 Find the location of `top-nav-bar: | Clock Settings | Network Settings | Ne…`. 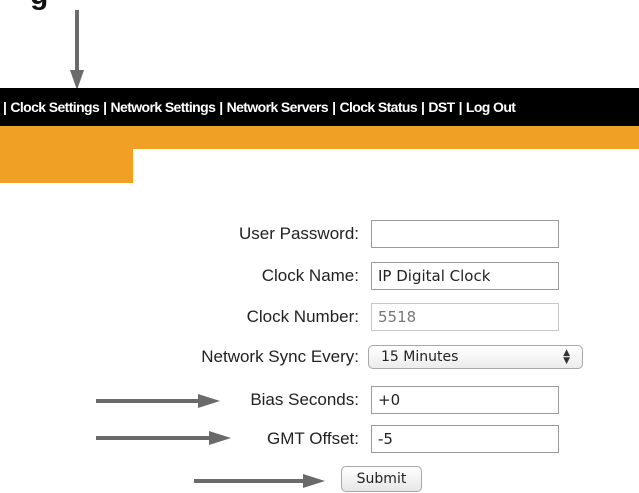

top-nav-bar: | Clock Settings | Network Settings | Ne… is located at coordinates (319, 107).